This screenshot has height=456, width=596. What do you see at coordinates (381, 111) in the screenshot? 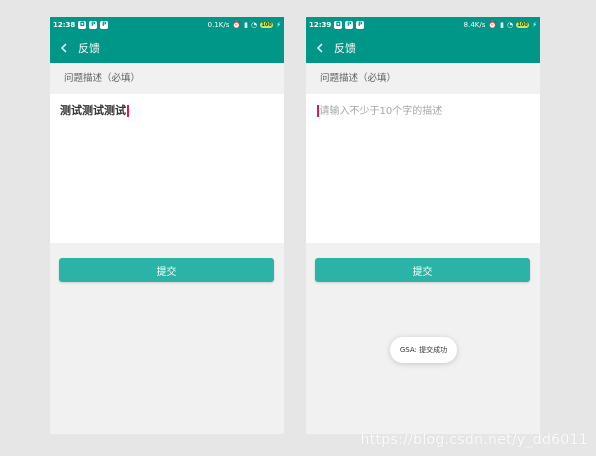
I see `feedback-input-placeholder: 请输入不少于10个字的描述` at bounding box center [381, 111].